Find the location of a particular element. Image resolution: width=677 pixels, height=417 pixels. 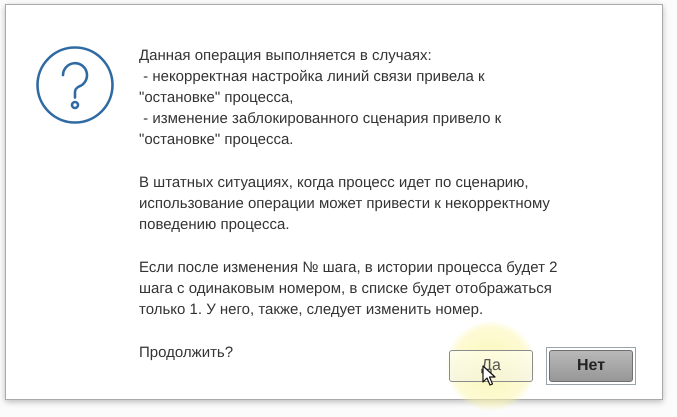

message-line: Продолжить? is located at coordinates (186, 353).